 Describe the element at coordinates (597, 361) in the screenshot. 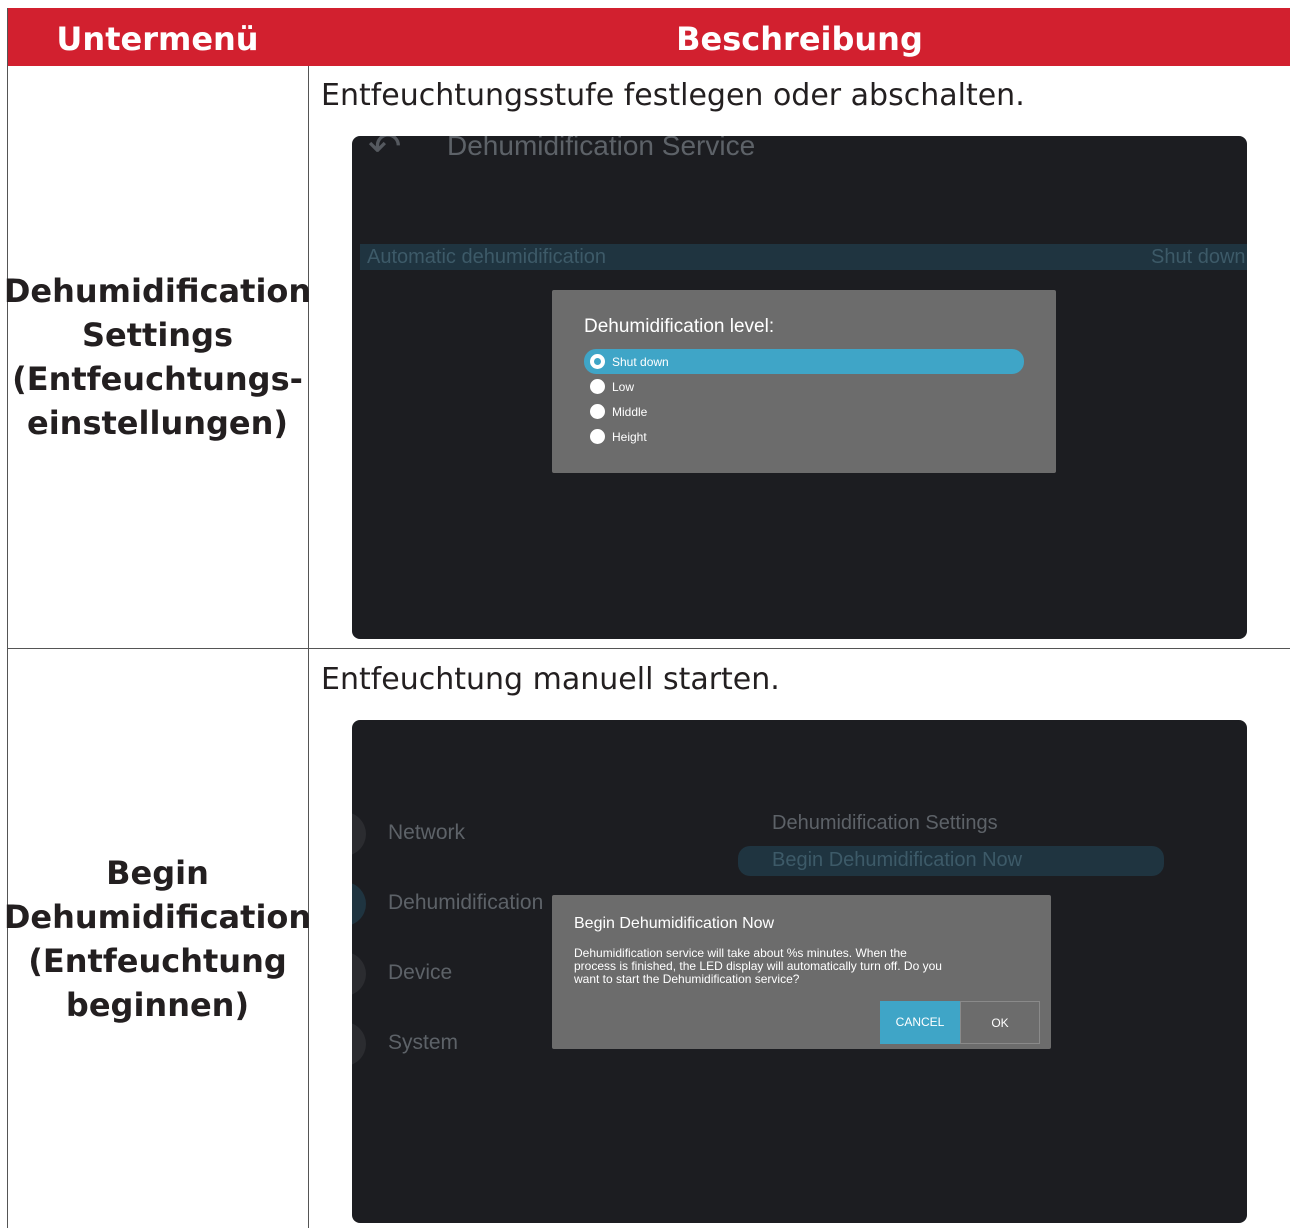

I see `radio-selected-icon` at that location.